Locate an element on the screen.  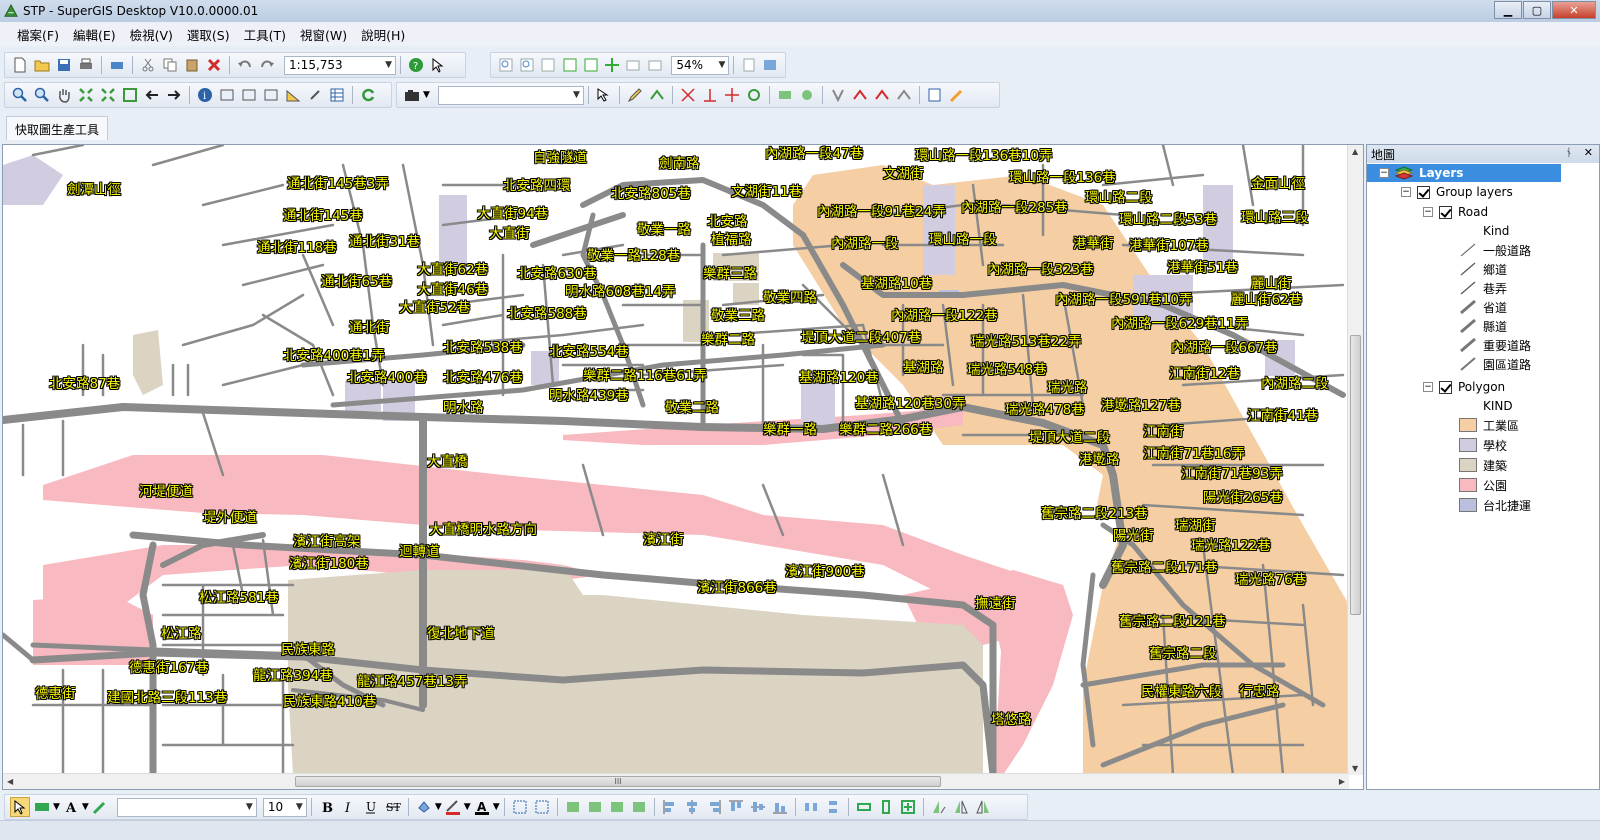
distribute-horizontal-icon is located at coordinates (811, 807).